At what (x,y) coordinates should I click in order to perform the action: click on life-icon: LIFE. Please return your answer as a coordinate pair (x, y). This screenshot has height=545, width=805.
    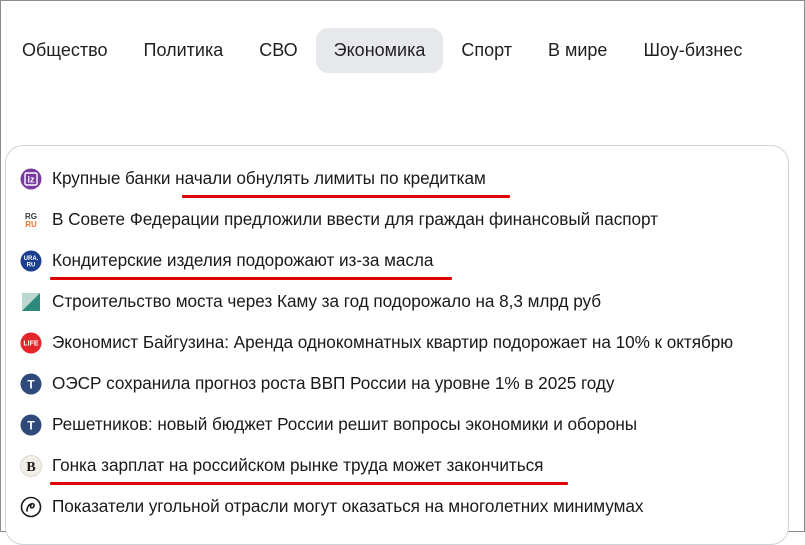
    Looking at the image, I should click on (31, 343).